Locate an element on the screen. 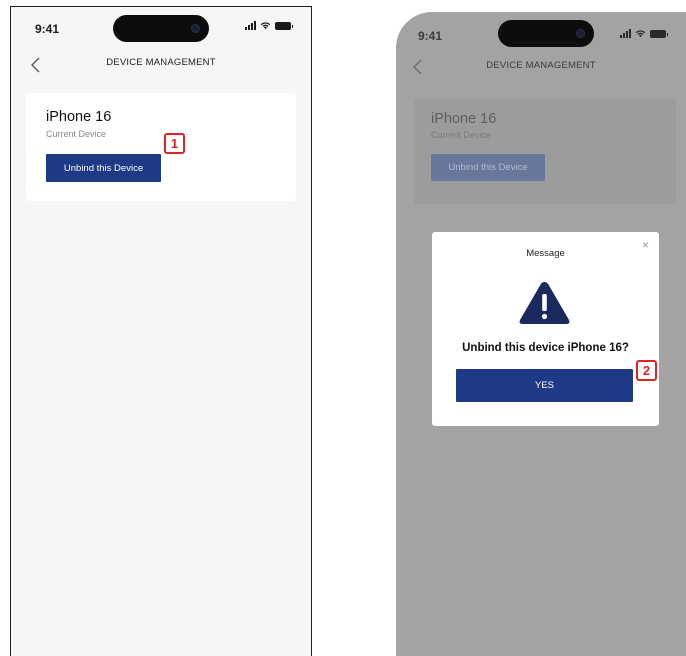 The height and width of the screenshot is (656, 686). dialog-question: Unbind this device iPhone 16? is located at coordinates (545, 348).